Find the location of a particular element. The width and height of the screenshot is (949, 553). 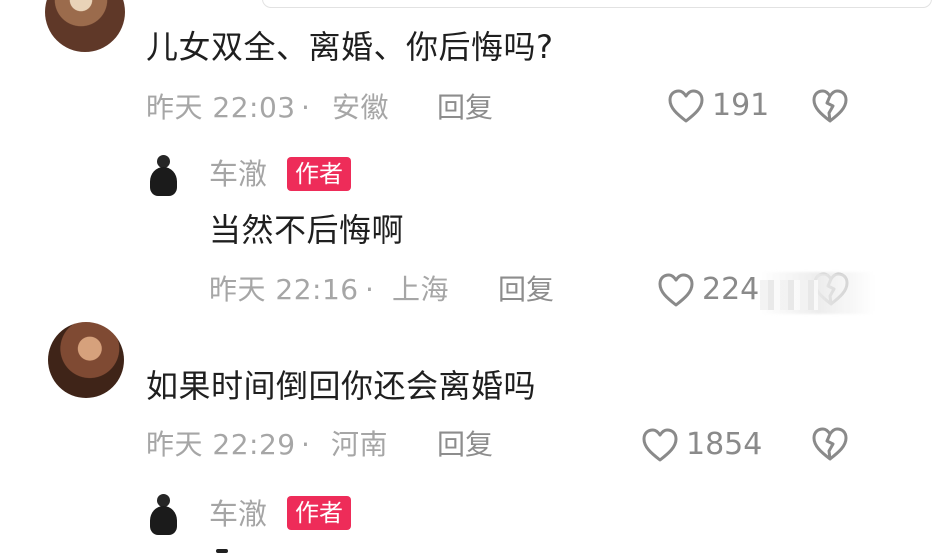

blurred-overlay is located at coordinates (789, 295).